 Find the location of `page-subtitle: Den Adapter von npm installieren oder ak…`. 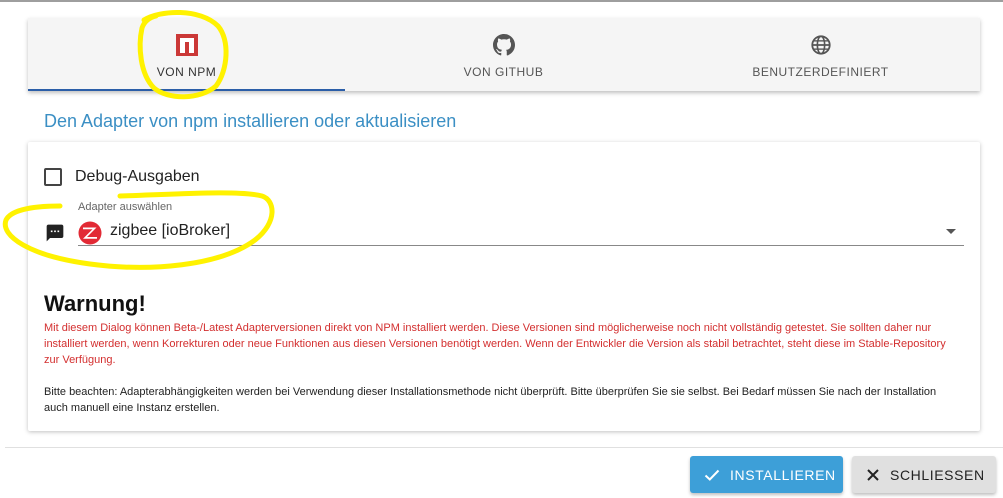

page-subtitle: Den Adapter von npm installieren oder ak… is located at coordinates (250, 121).